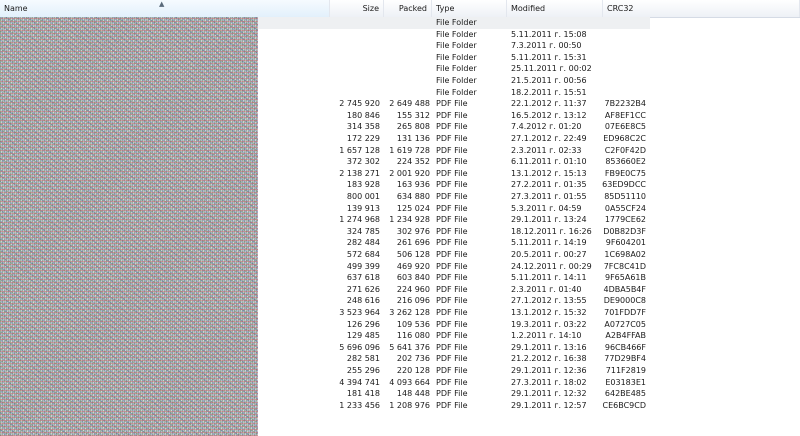  Describe the element at coordinates (413, 301) in the screenshot. I see `row-packed: 216 096` at that location.